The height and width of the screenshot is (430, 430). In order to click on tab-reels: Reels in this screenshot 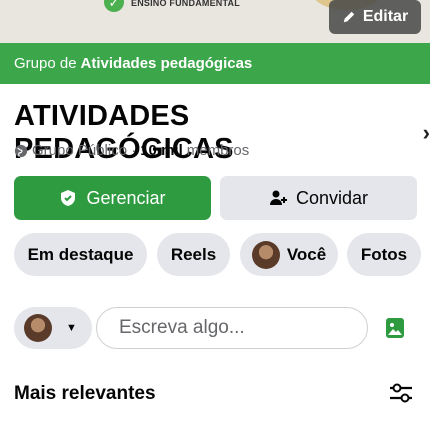, I will do `click(193, 254)`.